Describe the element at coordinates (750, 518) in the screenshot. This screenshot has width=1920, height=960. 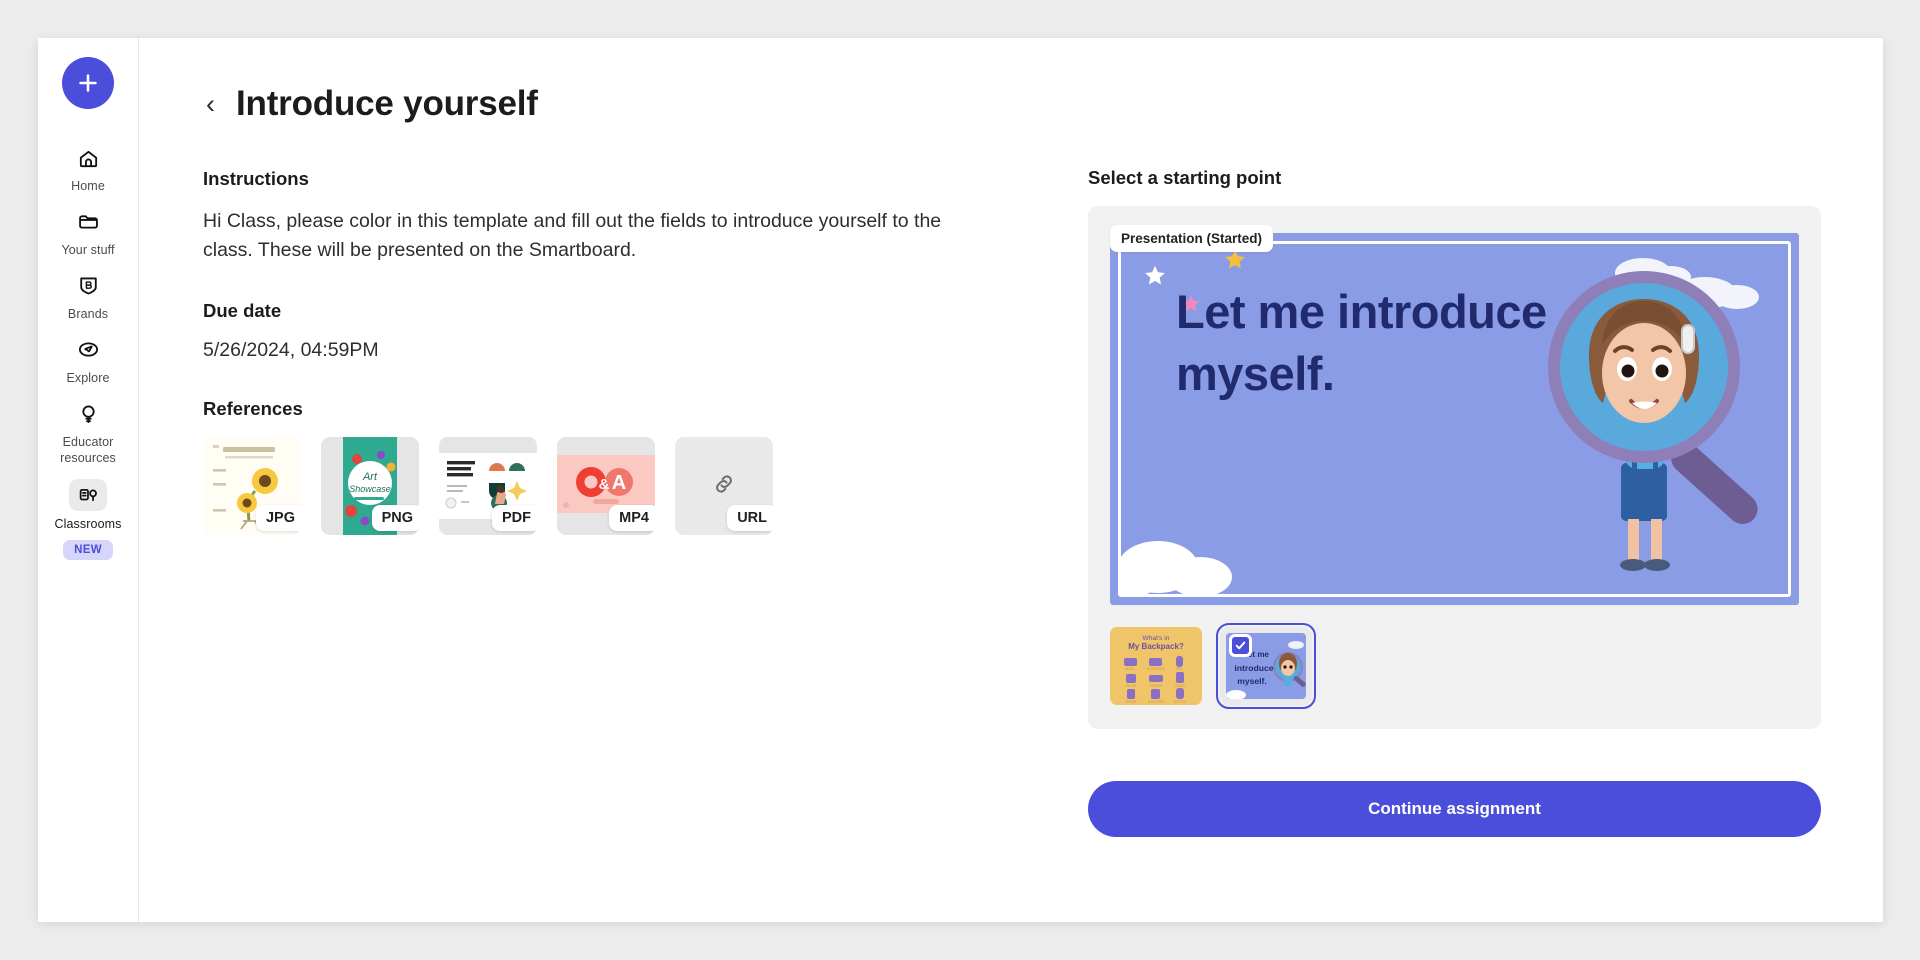
I see `reference-tag: URL` at that location.